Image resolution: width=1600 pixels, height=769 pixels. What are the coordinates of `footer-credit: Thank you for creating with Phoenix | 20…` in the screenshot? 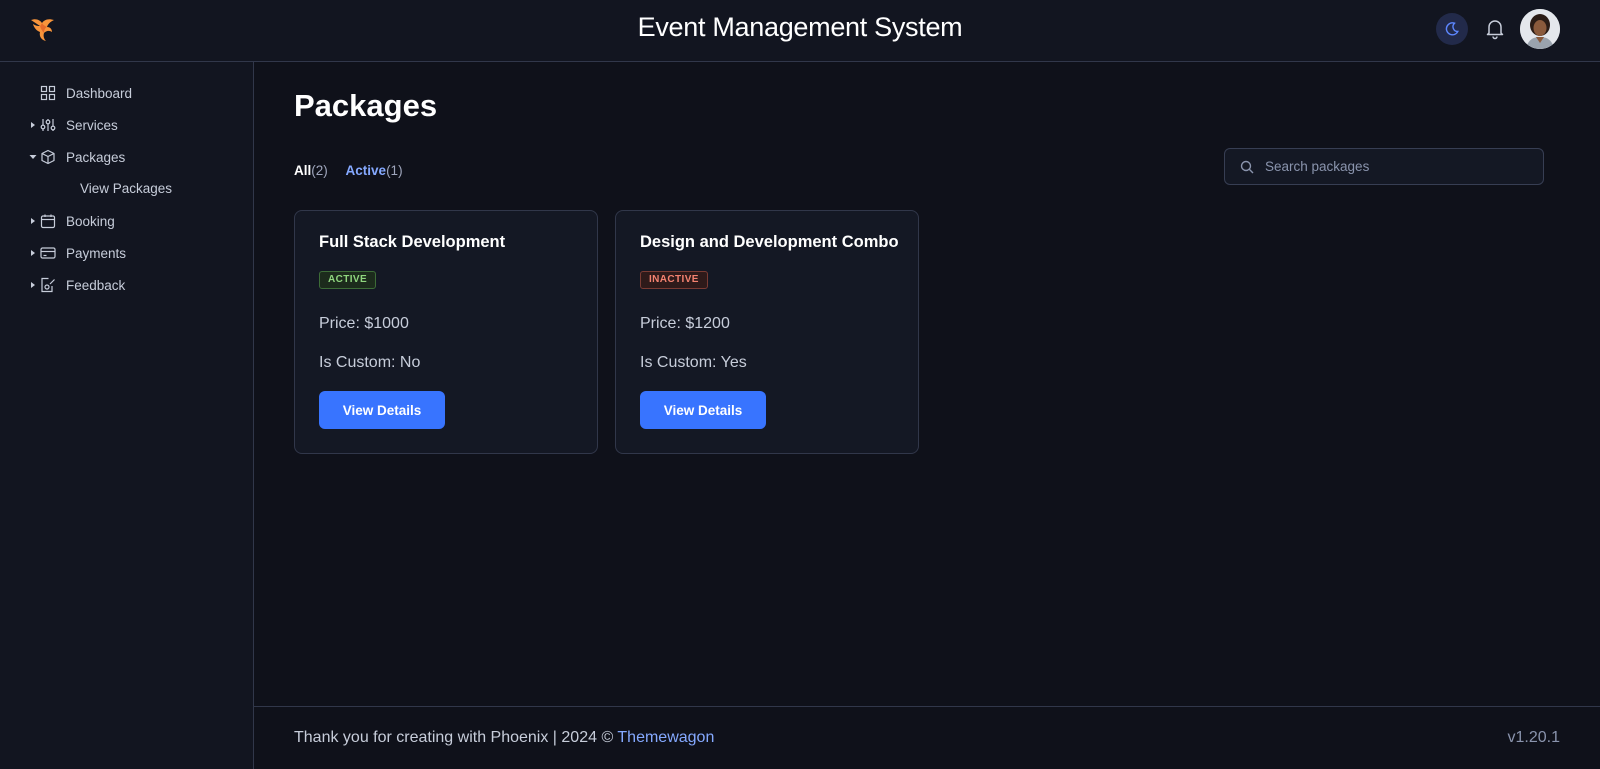 It's located at (456, 737).